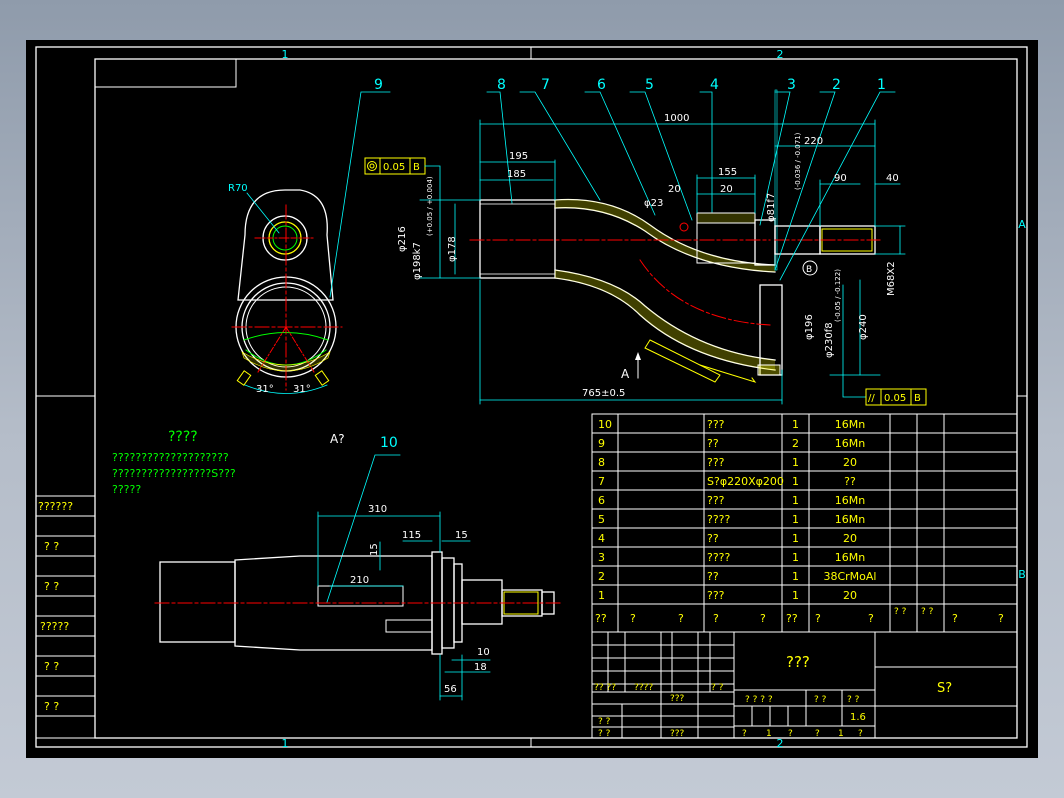  What do you see at coordinates (416, 167) in the screenshot?
I see `svg-text: B` at bounding box center [416, 167].